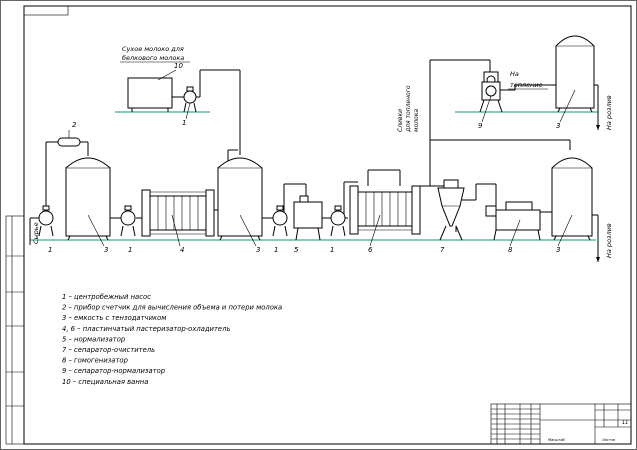 The width and height of the screenshot is (637, 450). Describe the element at coordinates (558, 126) in the screenshot. I see `label-3-d: 3` at that location.